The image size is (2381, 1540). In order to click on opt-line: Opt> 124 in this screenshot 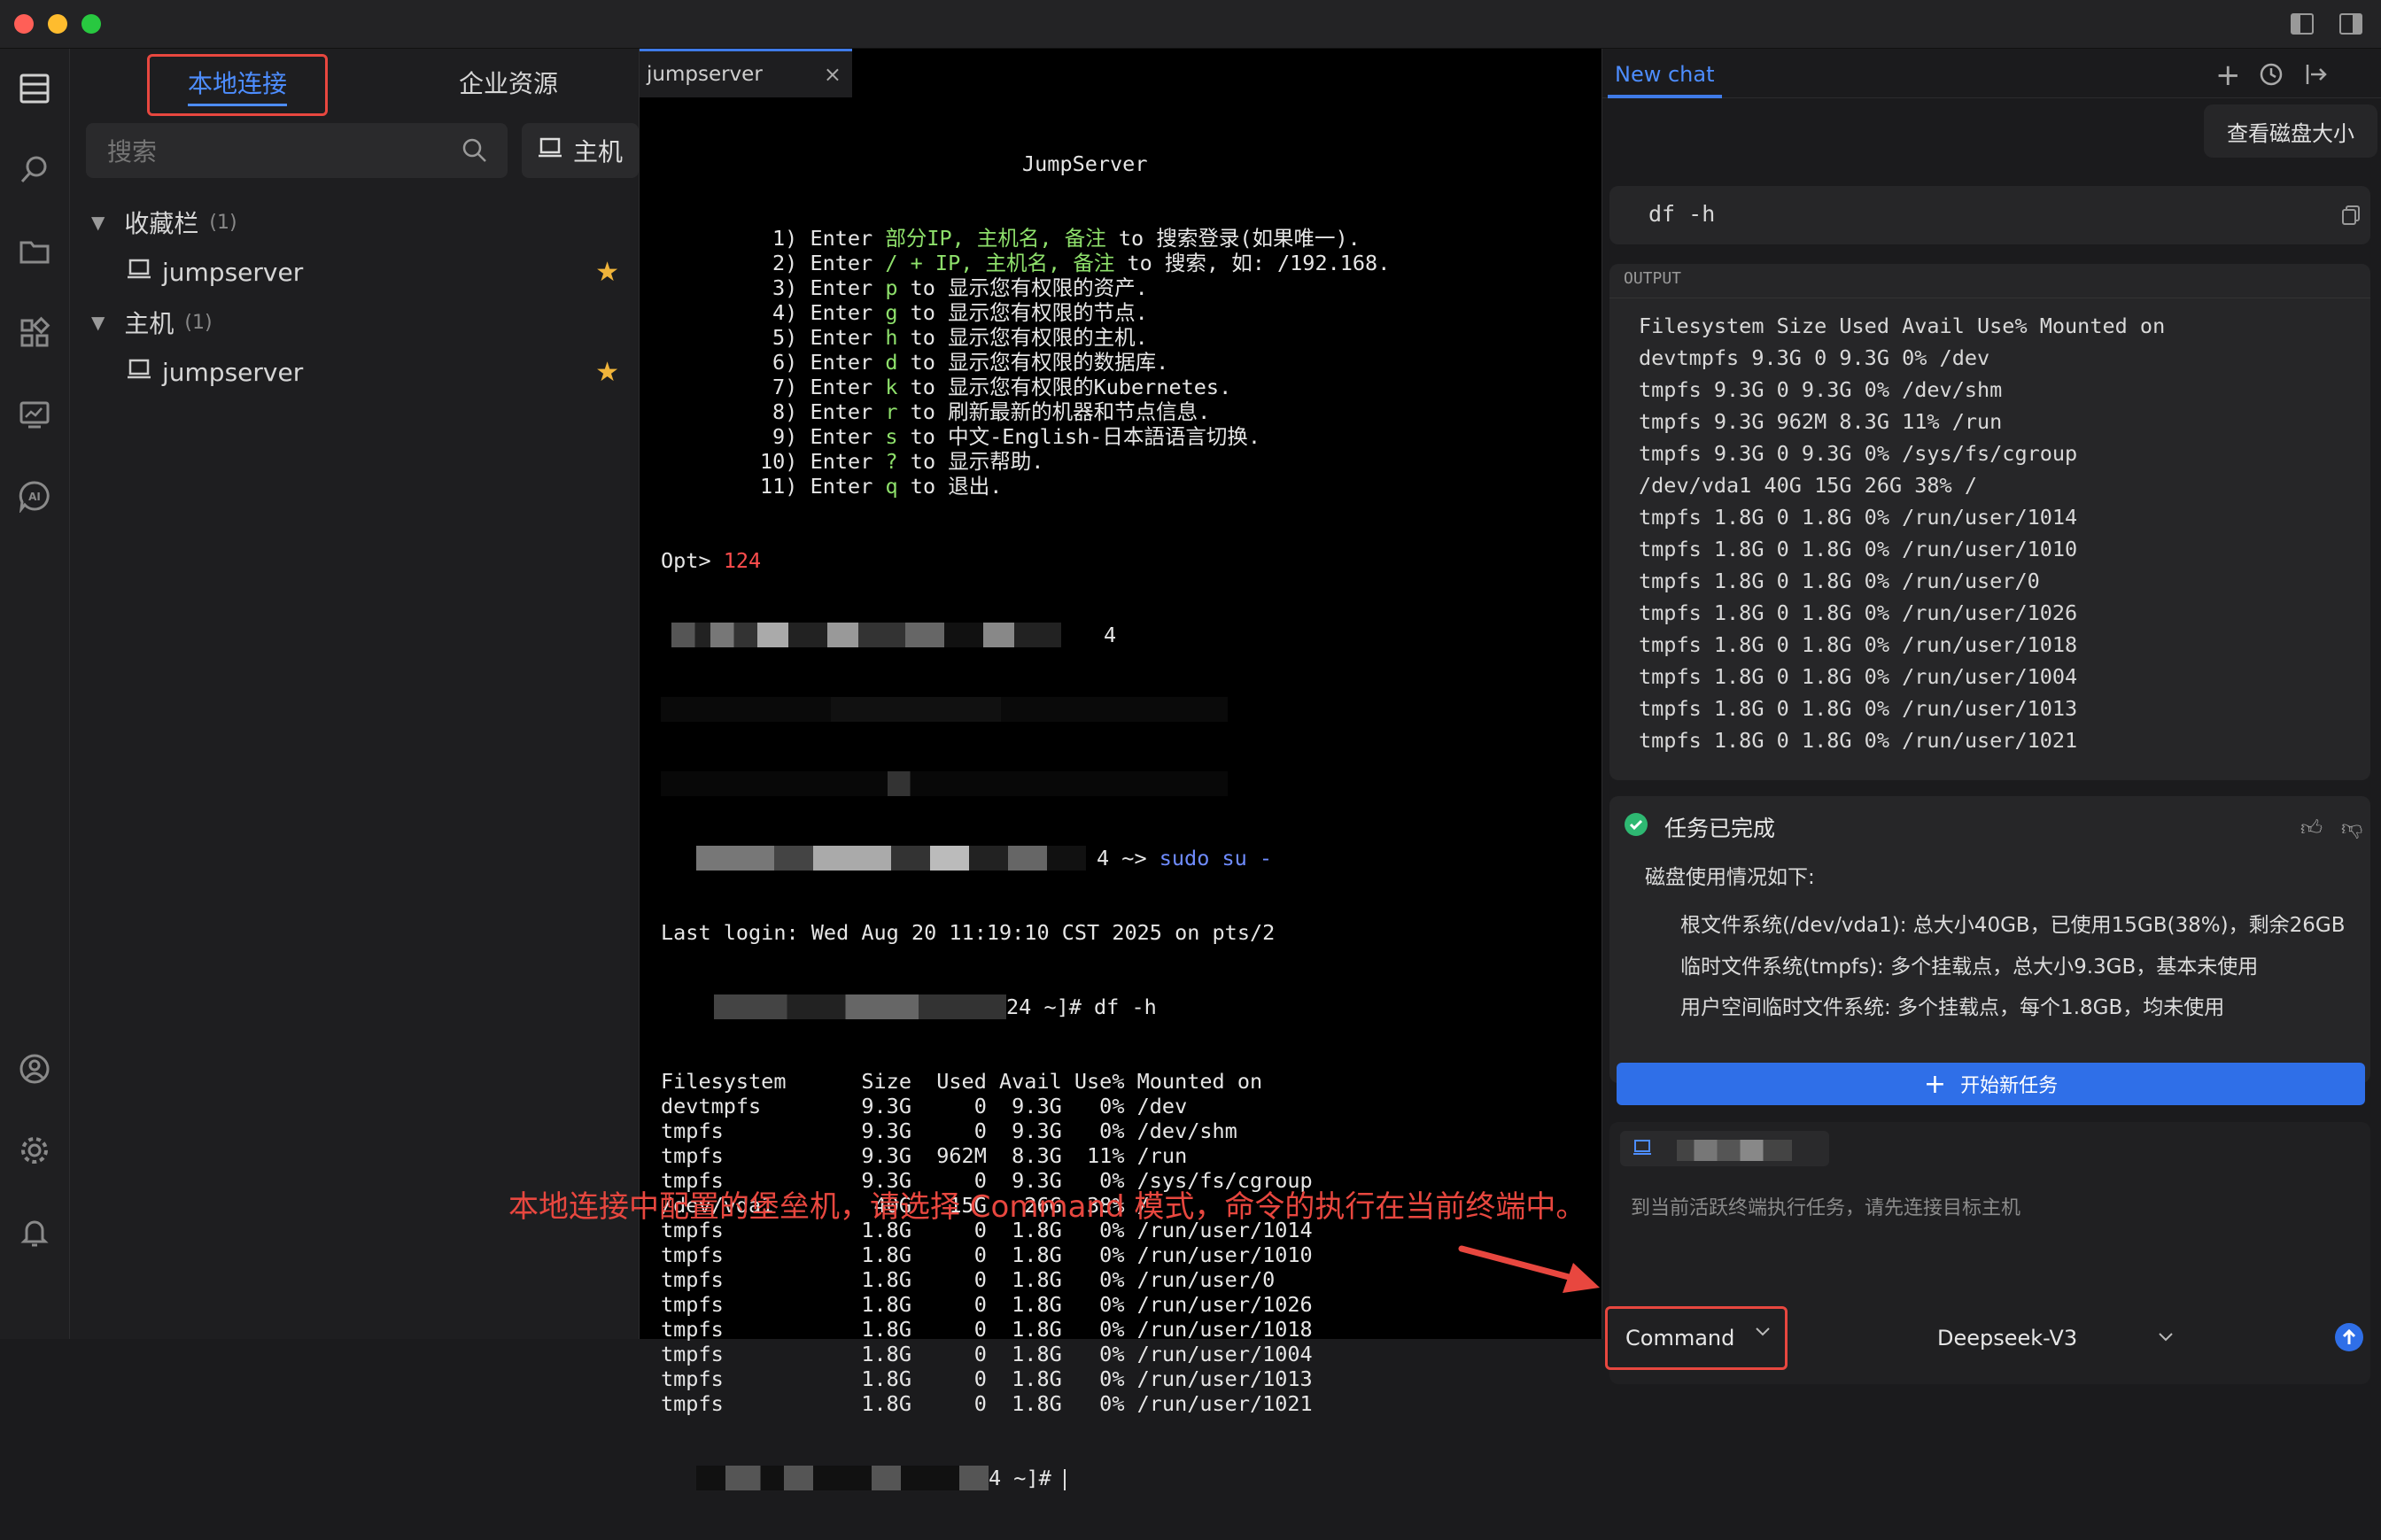, I will do `click(1130, 560)`.